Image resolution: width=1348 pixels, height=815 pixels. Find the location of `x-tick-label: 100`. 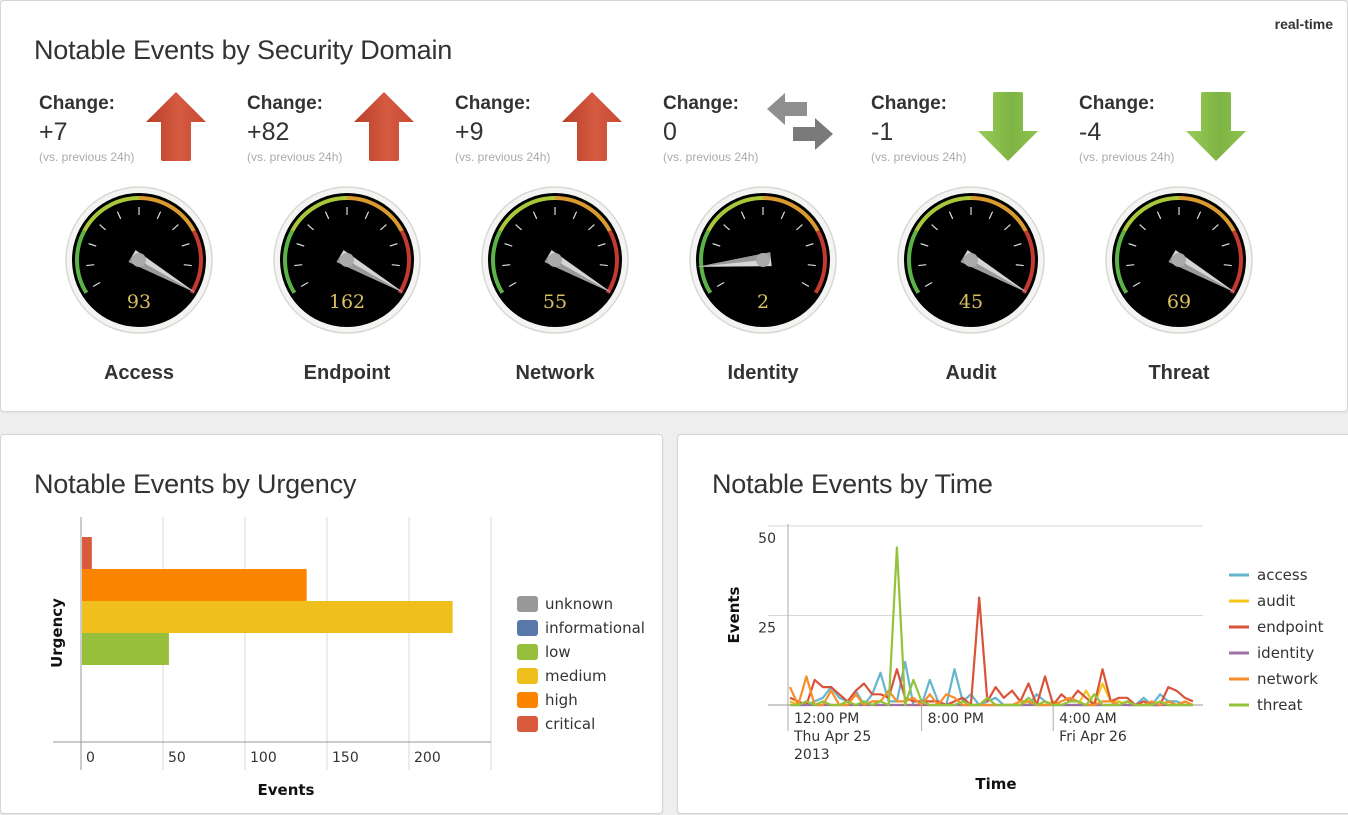

x-tick-label: 100 is located at coordinates (263, 758).